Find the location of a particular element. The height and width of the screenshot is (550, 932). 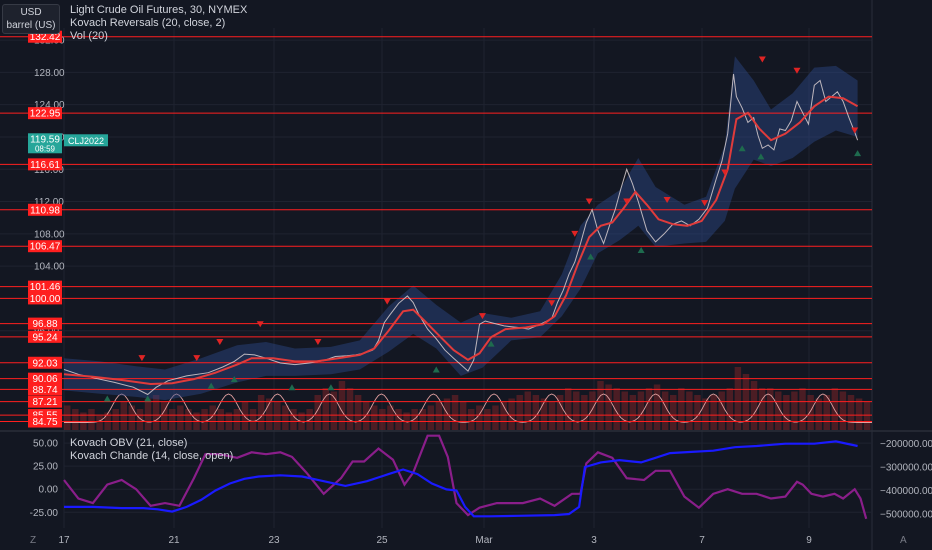

legend-kovach-reversals: Kovach Reversals (20, close, 2) is located at coordinates (147, 23).